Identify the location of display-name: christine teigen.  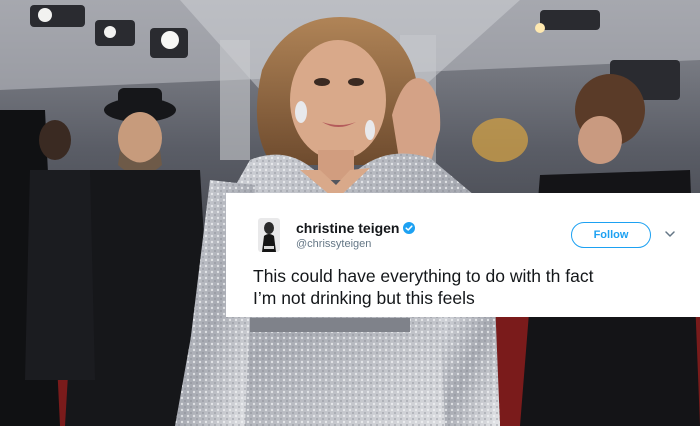
(347, 228).